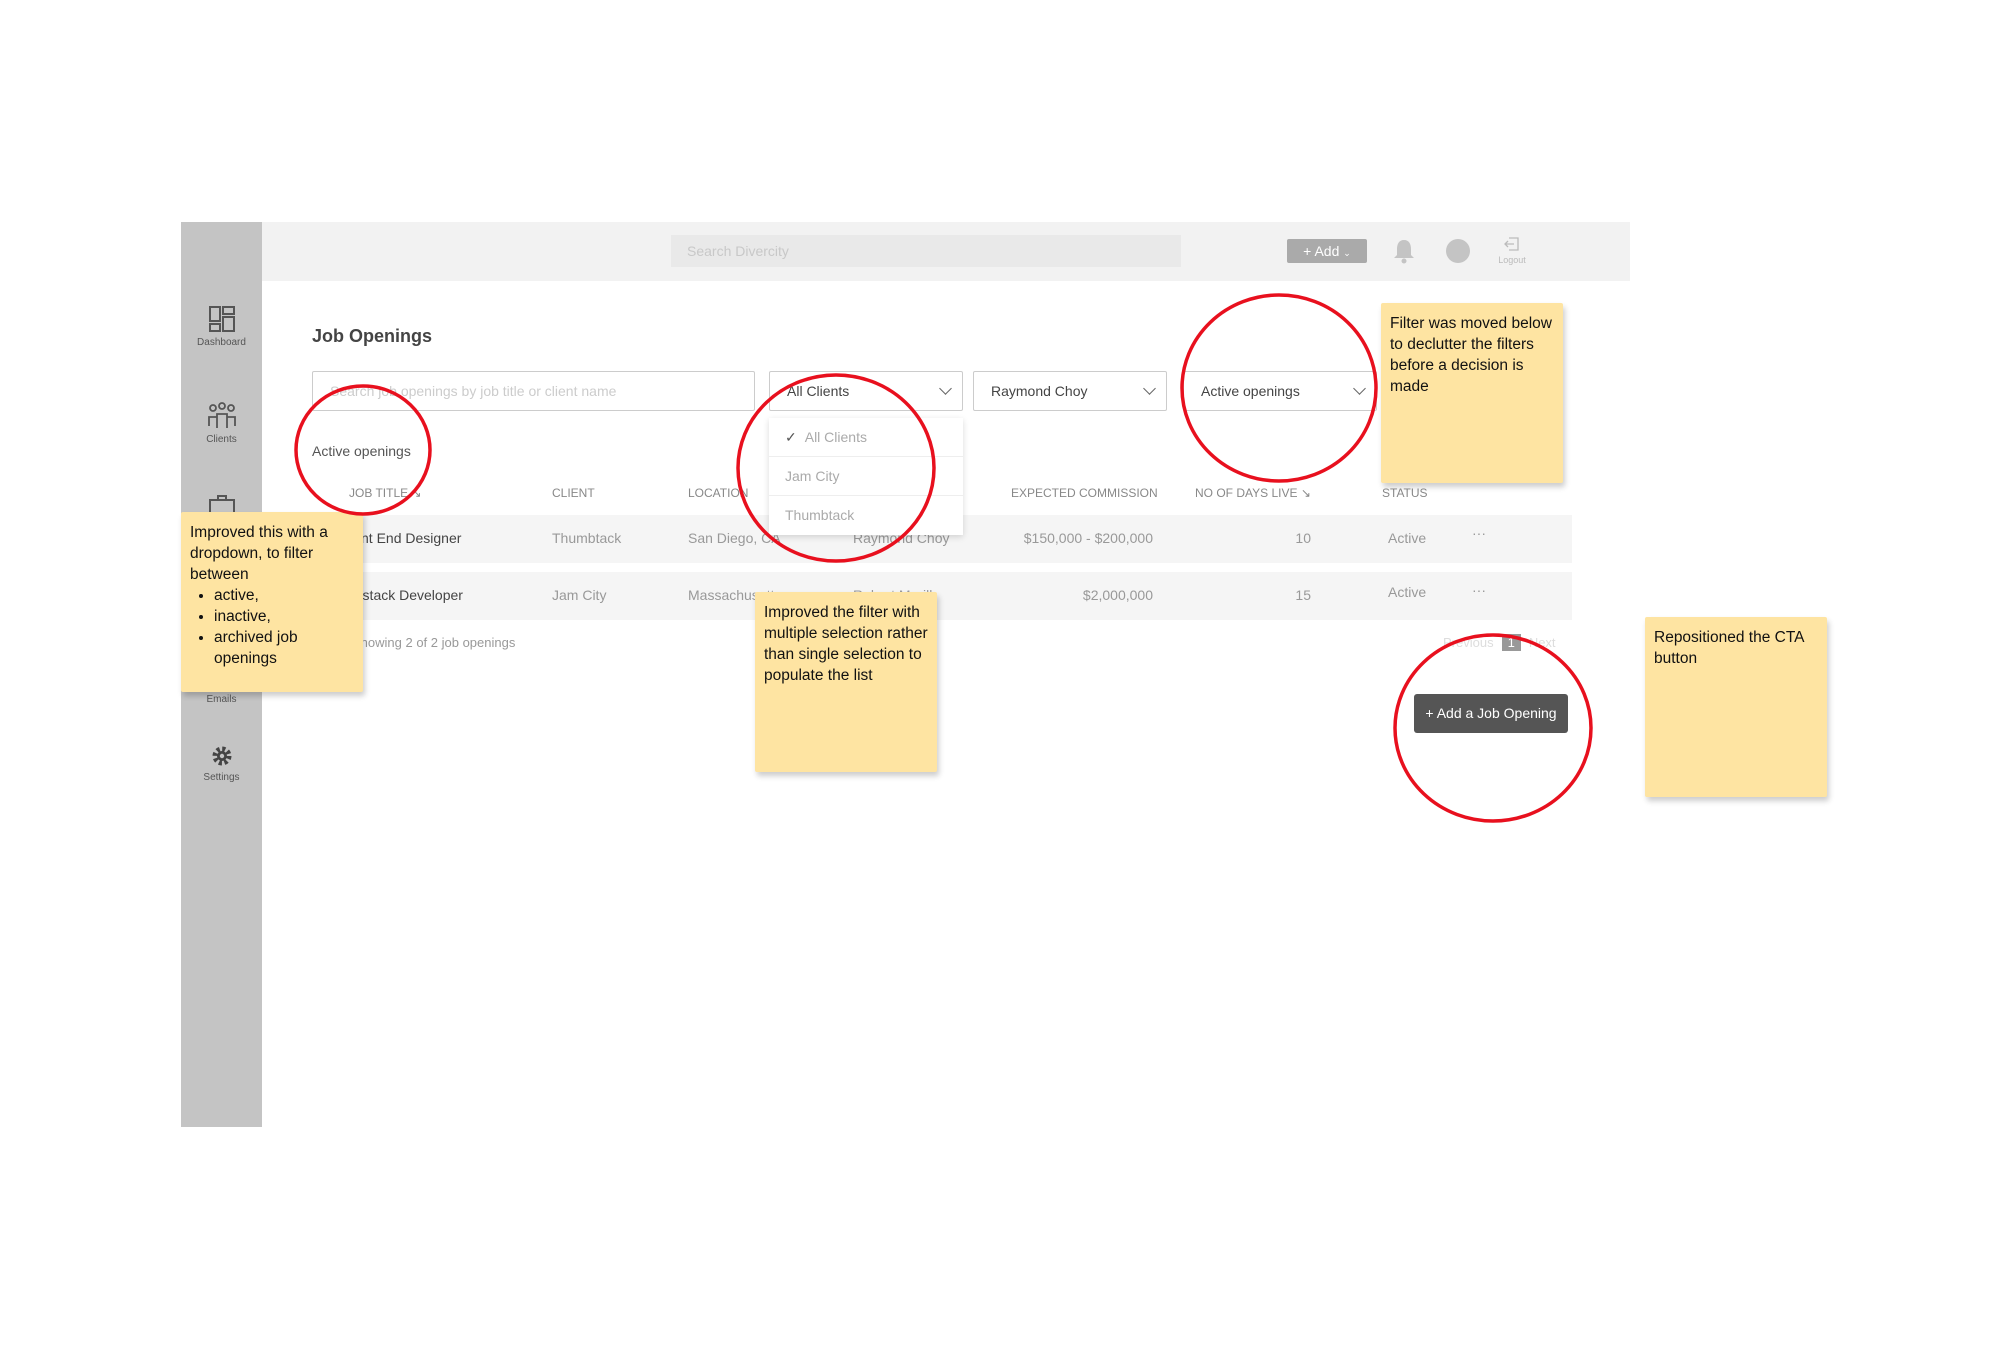 This screenshot has width=1993, height=1365. What do you see at coordinates (926, 251) in the screenshot?
I see `global-search-input: Search Divercity` at bounding box center [926, 251].